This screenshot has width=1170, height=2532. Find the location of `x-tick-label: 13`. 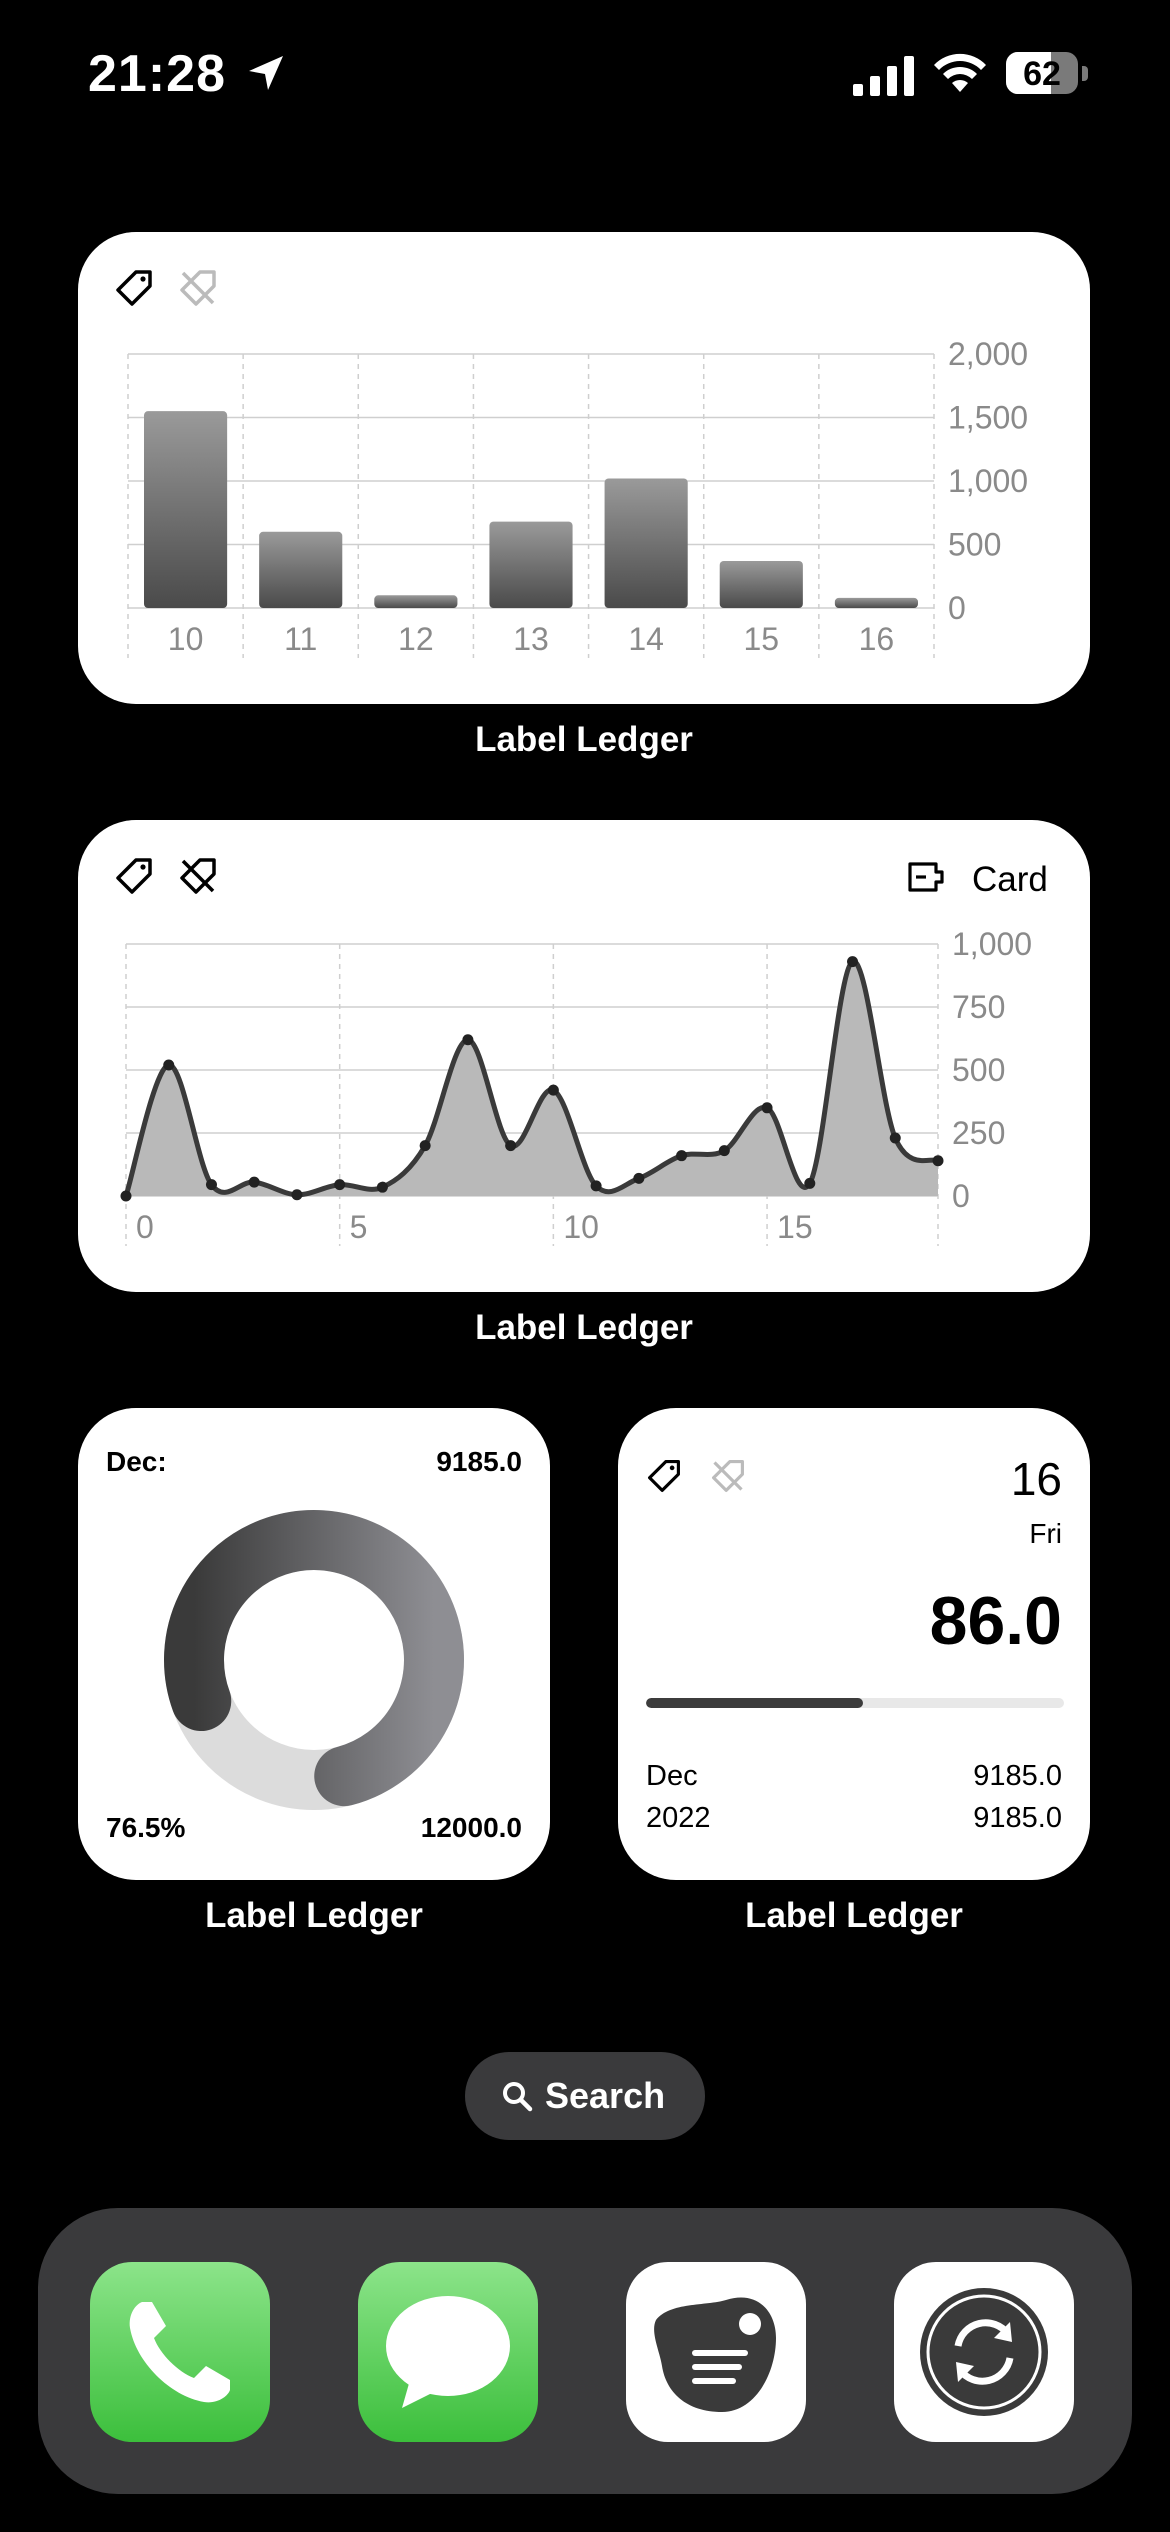

x-tick-label: 13 is located at coordinates (531, 639).